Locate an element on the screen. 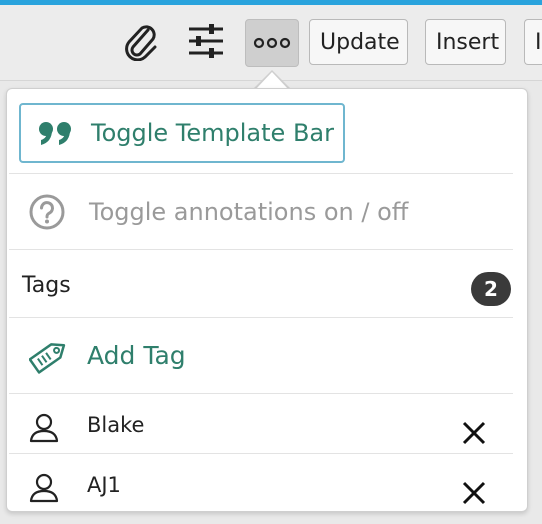 The width and height of the screenshot is (542, 524). toggle-annotations-label: Toggle annotations on / off is located at coordinates (249, 212).